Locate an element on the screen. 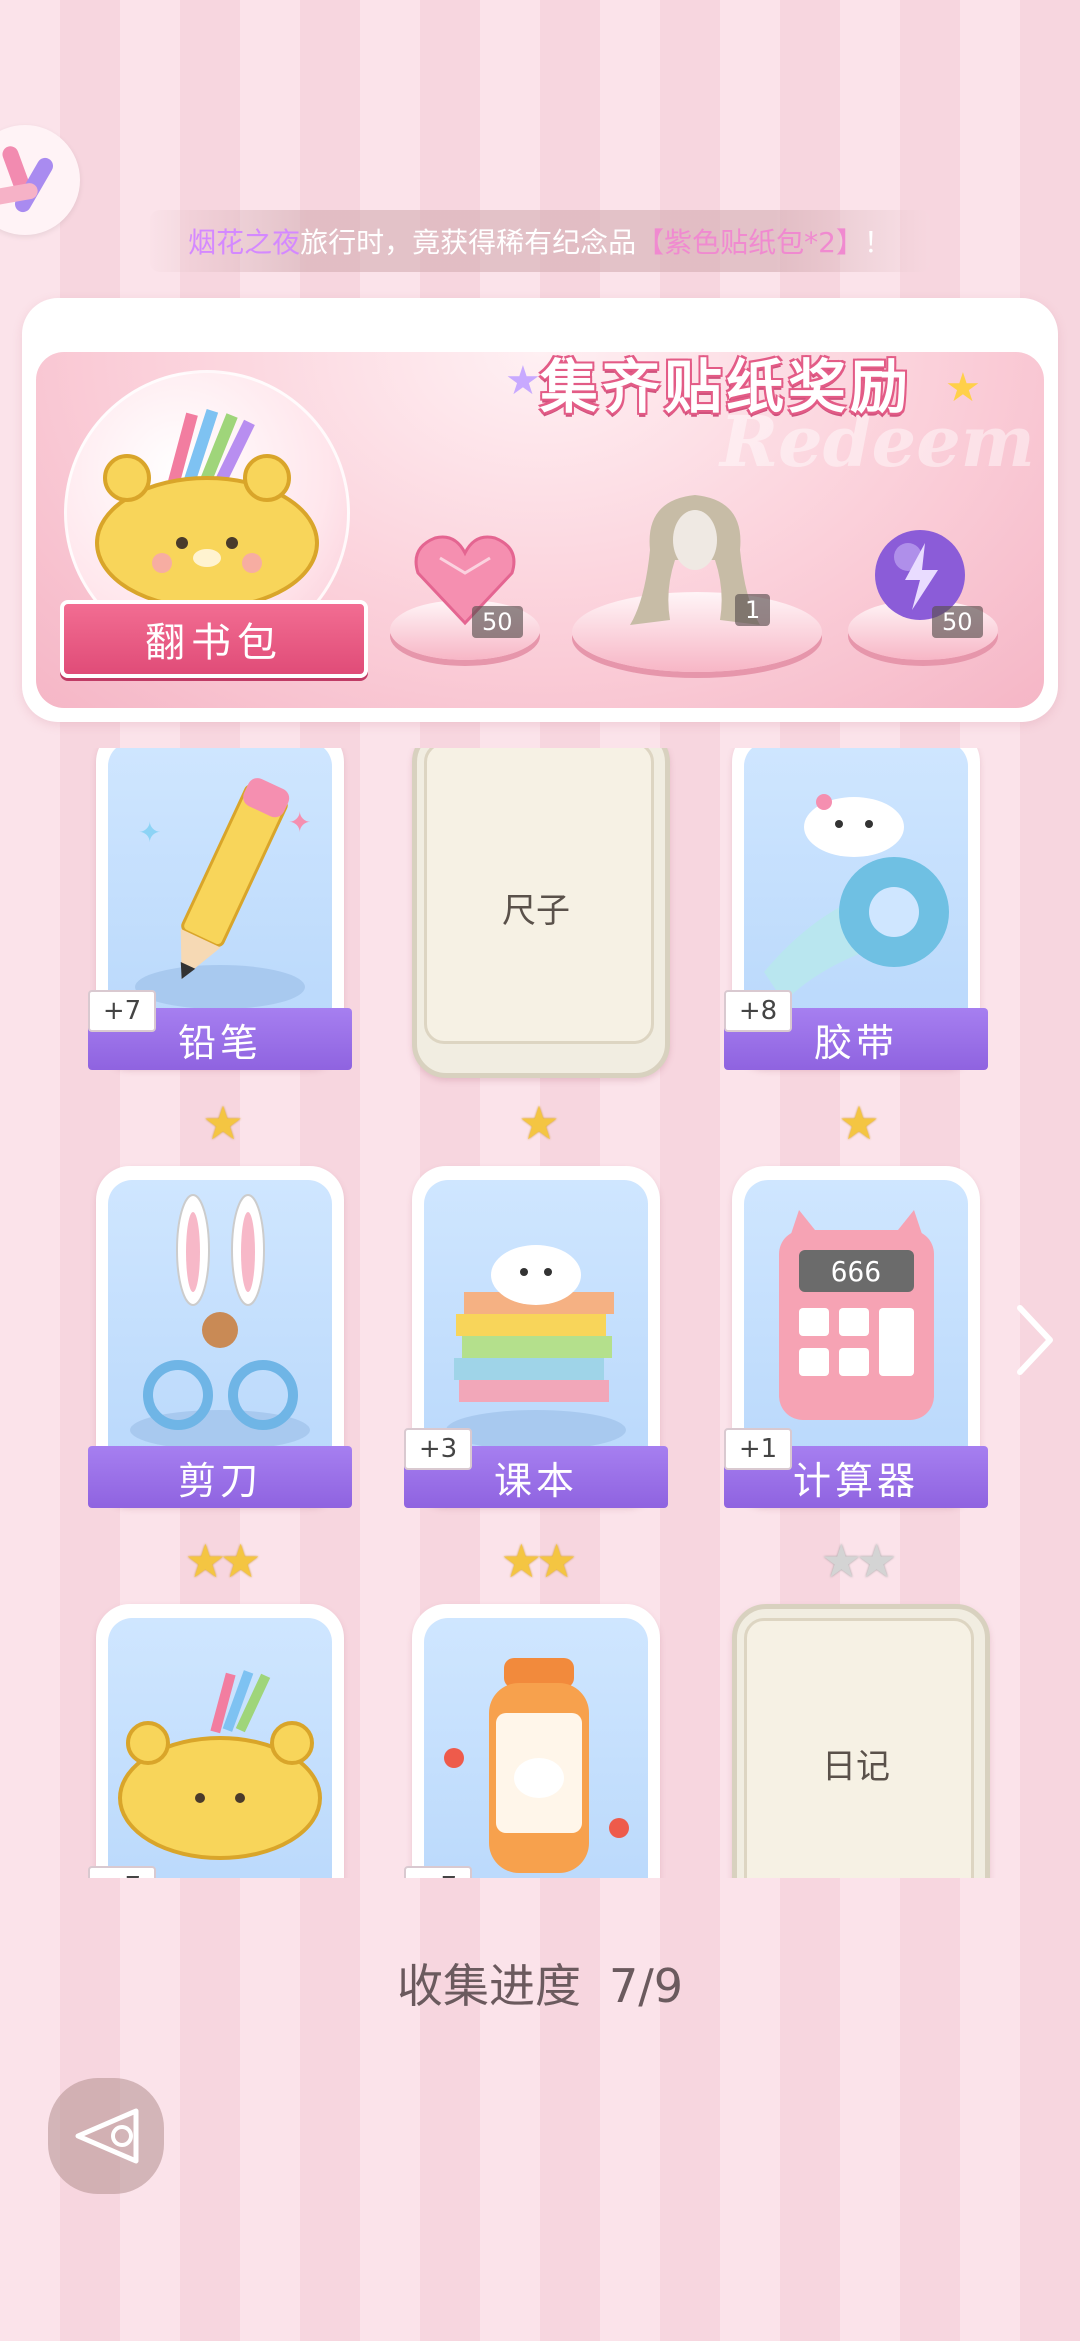  ticker-text: 旅行时，竟获得稀有纪念品 is located at coordinates (468, 242).